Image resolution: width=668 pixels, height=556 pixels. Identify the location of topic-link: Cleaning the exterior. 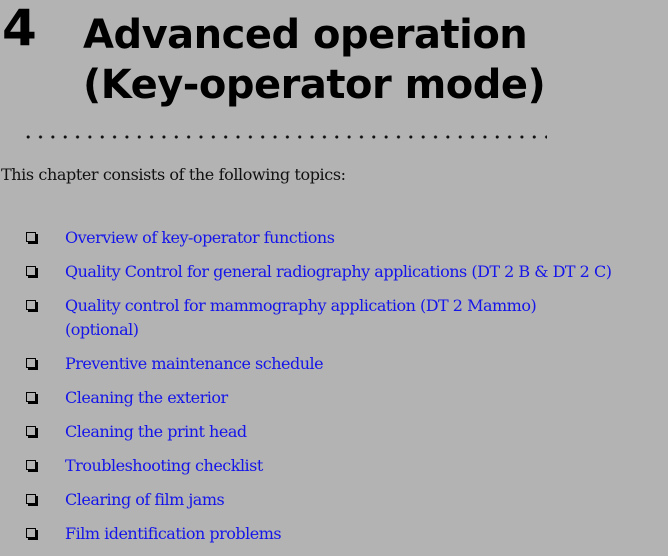
(146, 397).